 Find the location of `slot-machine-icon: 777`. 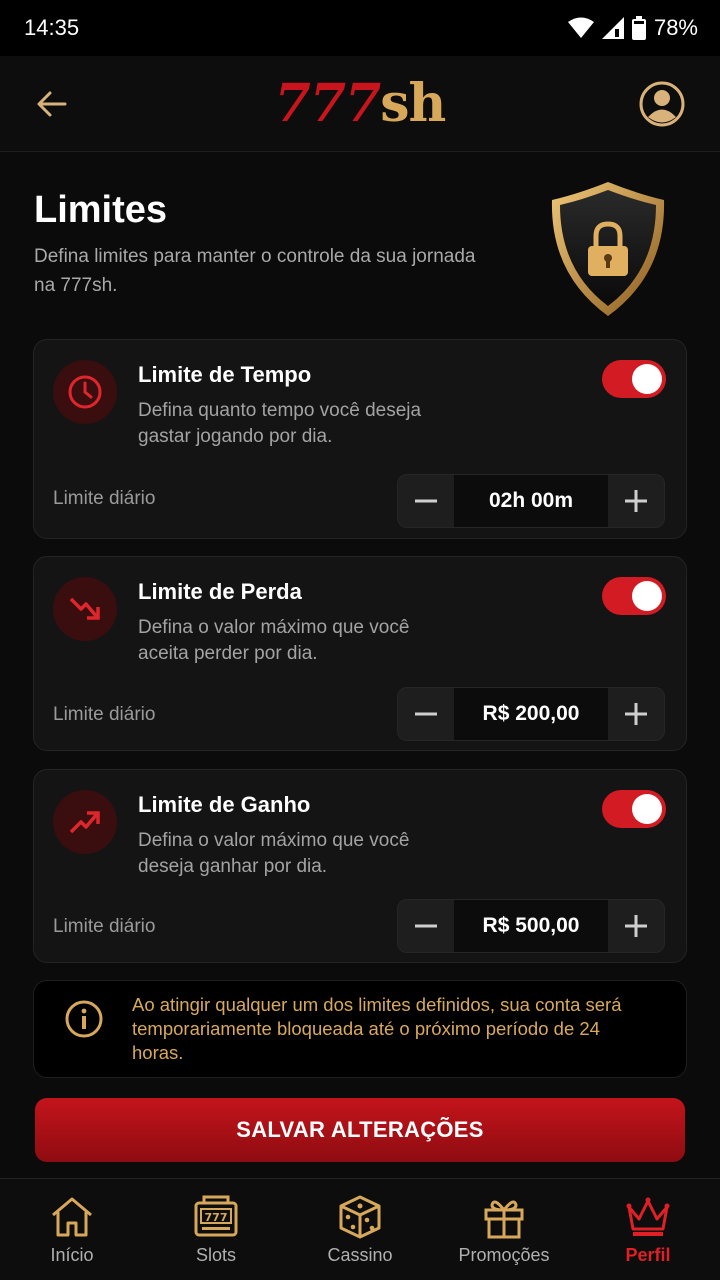

slot-machine-icon: 777 is located at coordinates (216, 1216).